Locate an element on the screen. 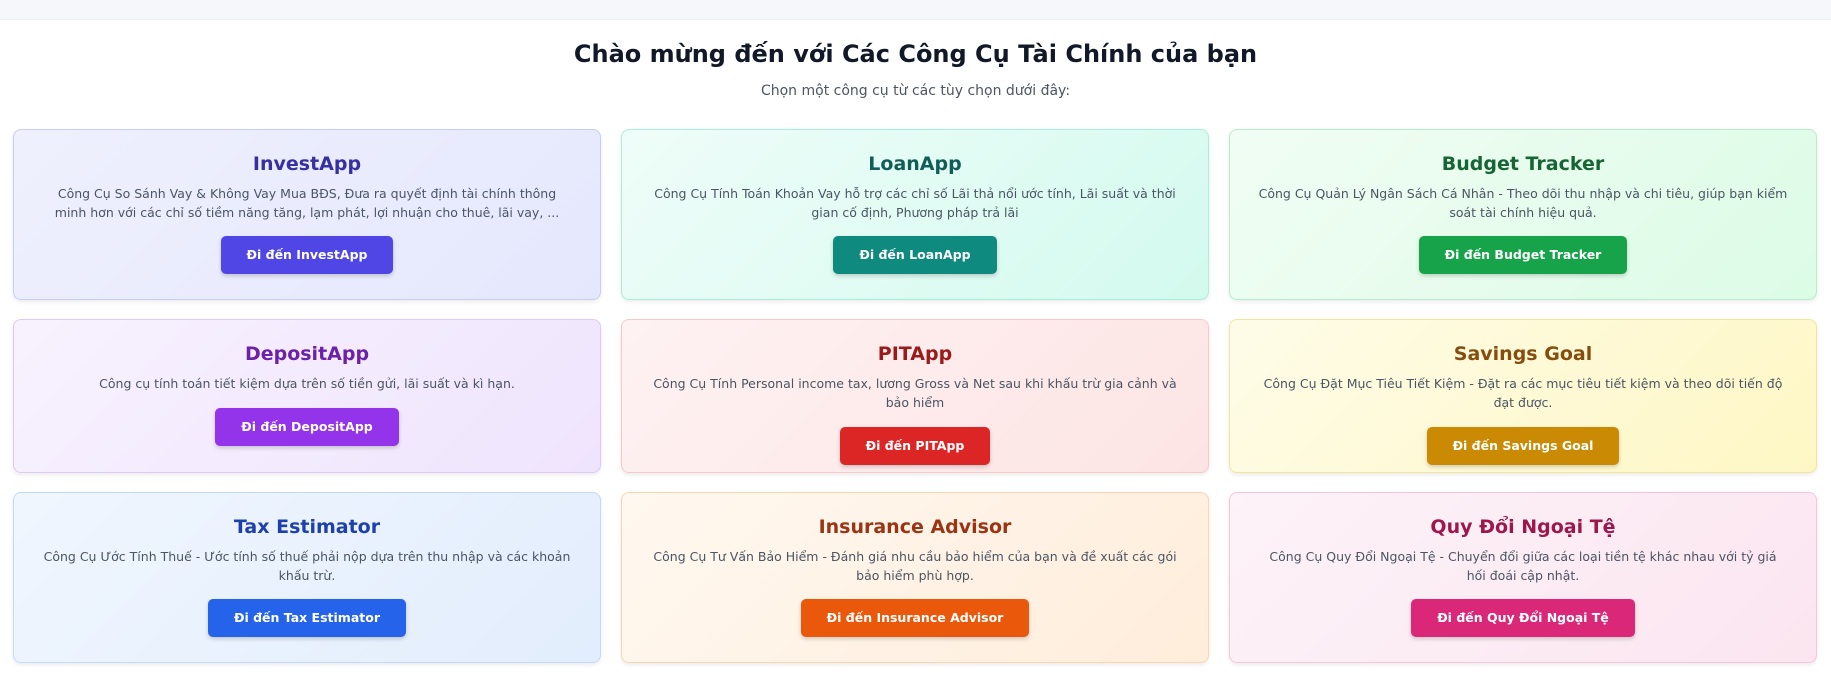  card-title: PITApp is located at coordinates (915, 354).